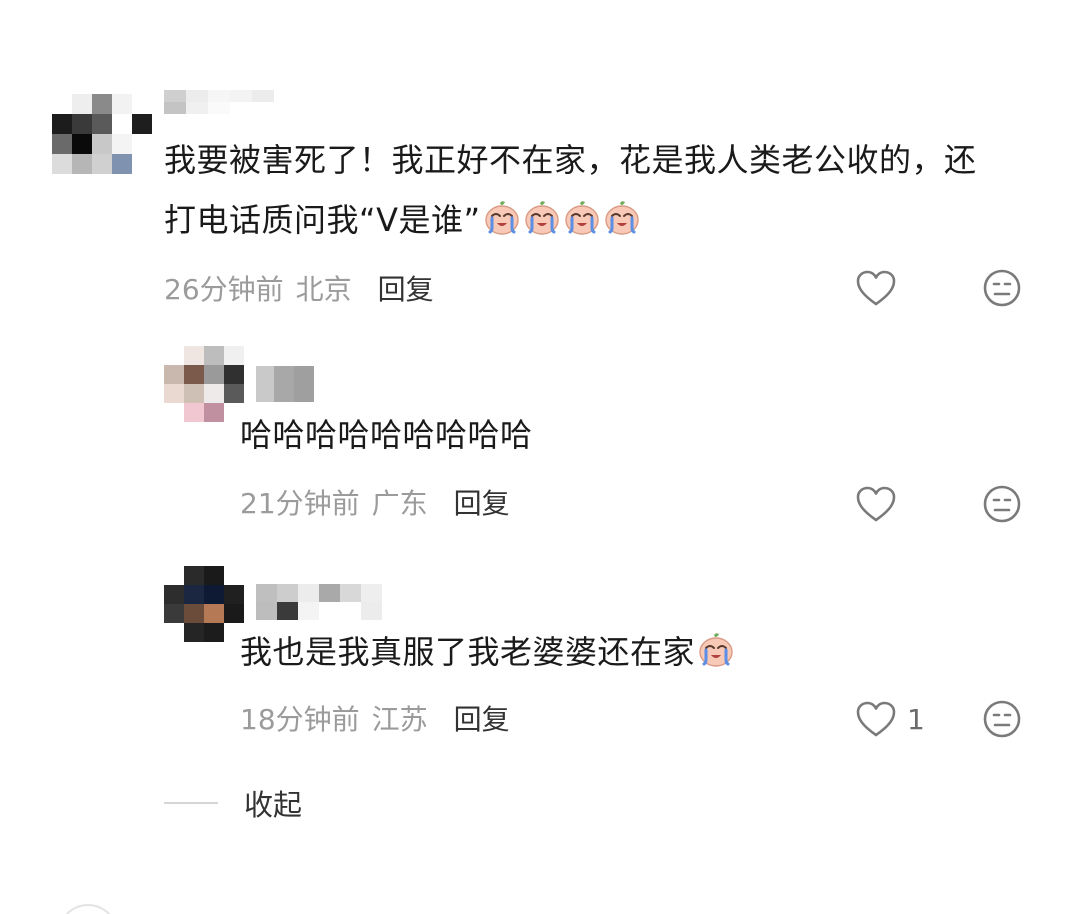 The width and height of the screenshot is (1080, 914). I want to click on reply-meta: 18分钟前 江苏 回复, so click(375, 718).